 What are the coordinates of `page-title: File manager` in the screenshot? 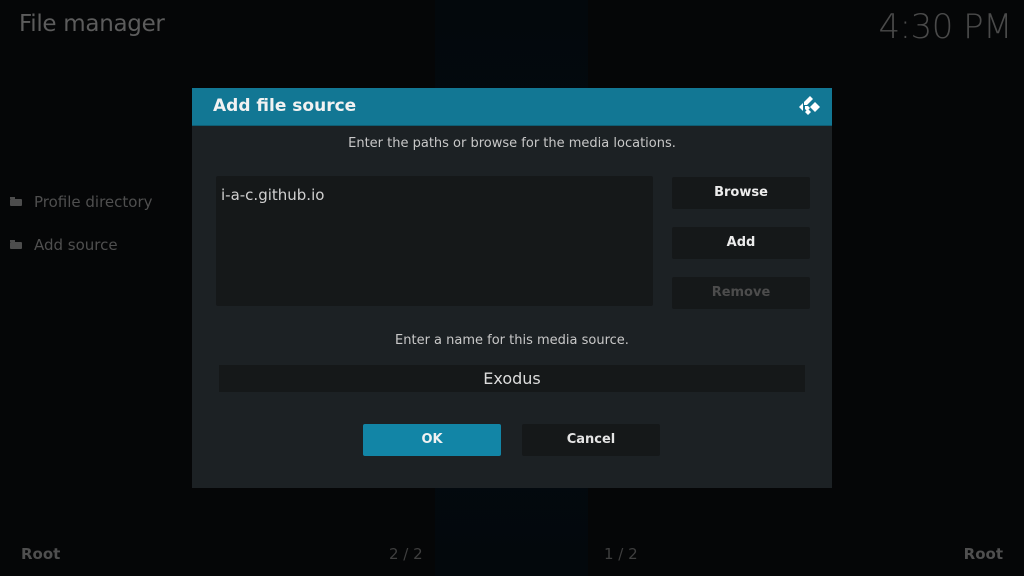 It's located at (92, 24).